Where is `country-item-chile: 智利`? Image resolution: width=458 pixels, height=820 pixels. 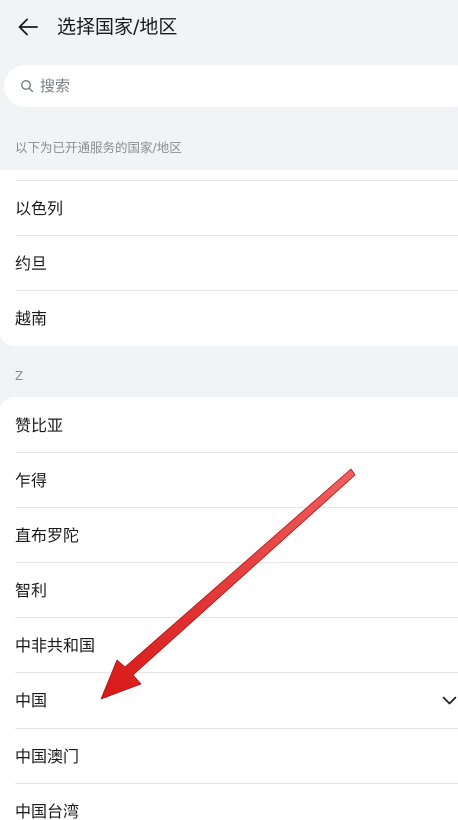
country-item-chile: 智利 is located at coordinates (229, 590).